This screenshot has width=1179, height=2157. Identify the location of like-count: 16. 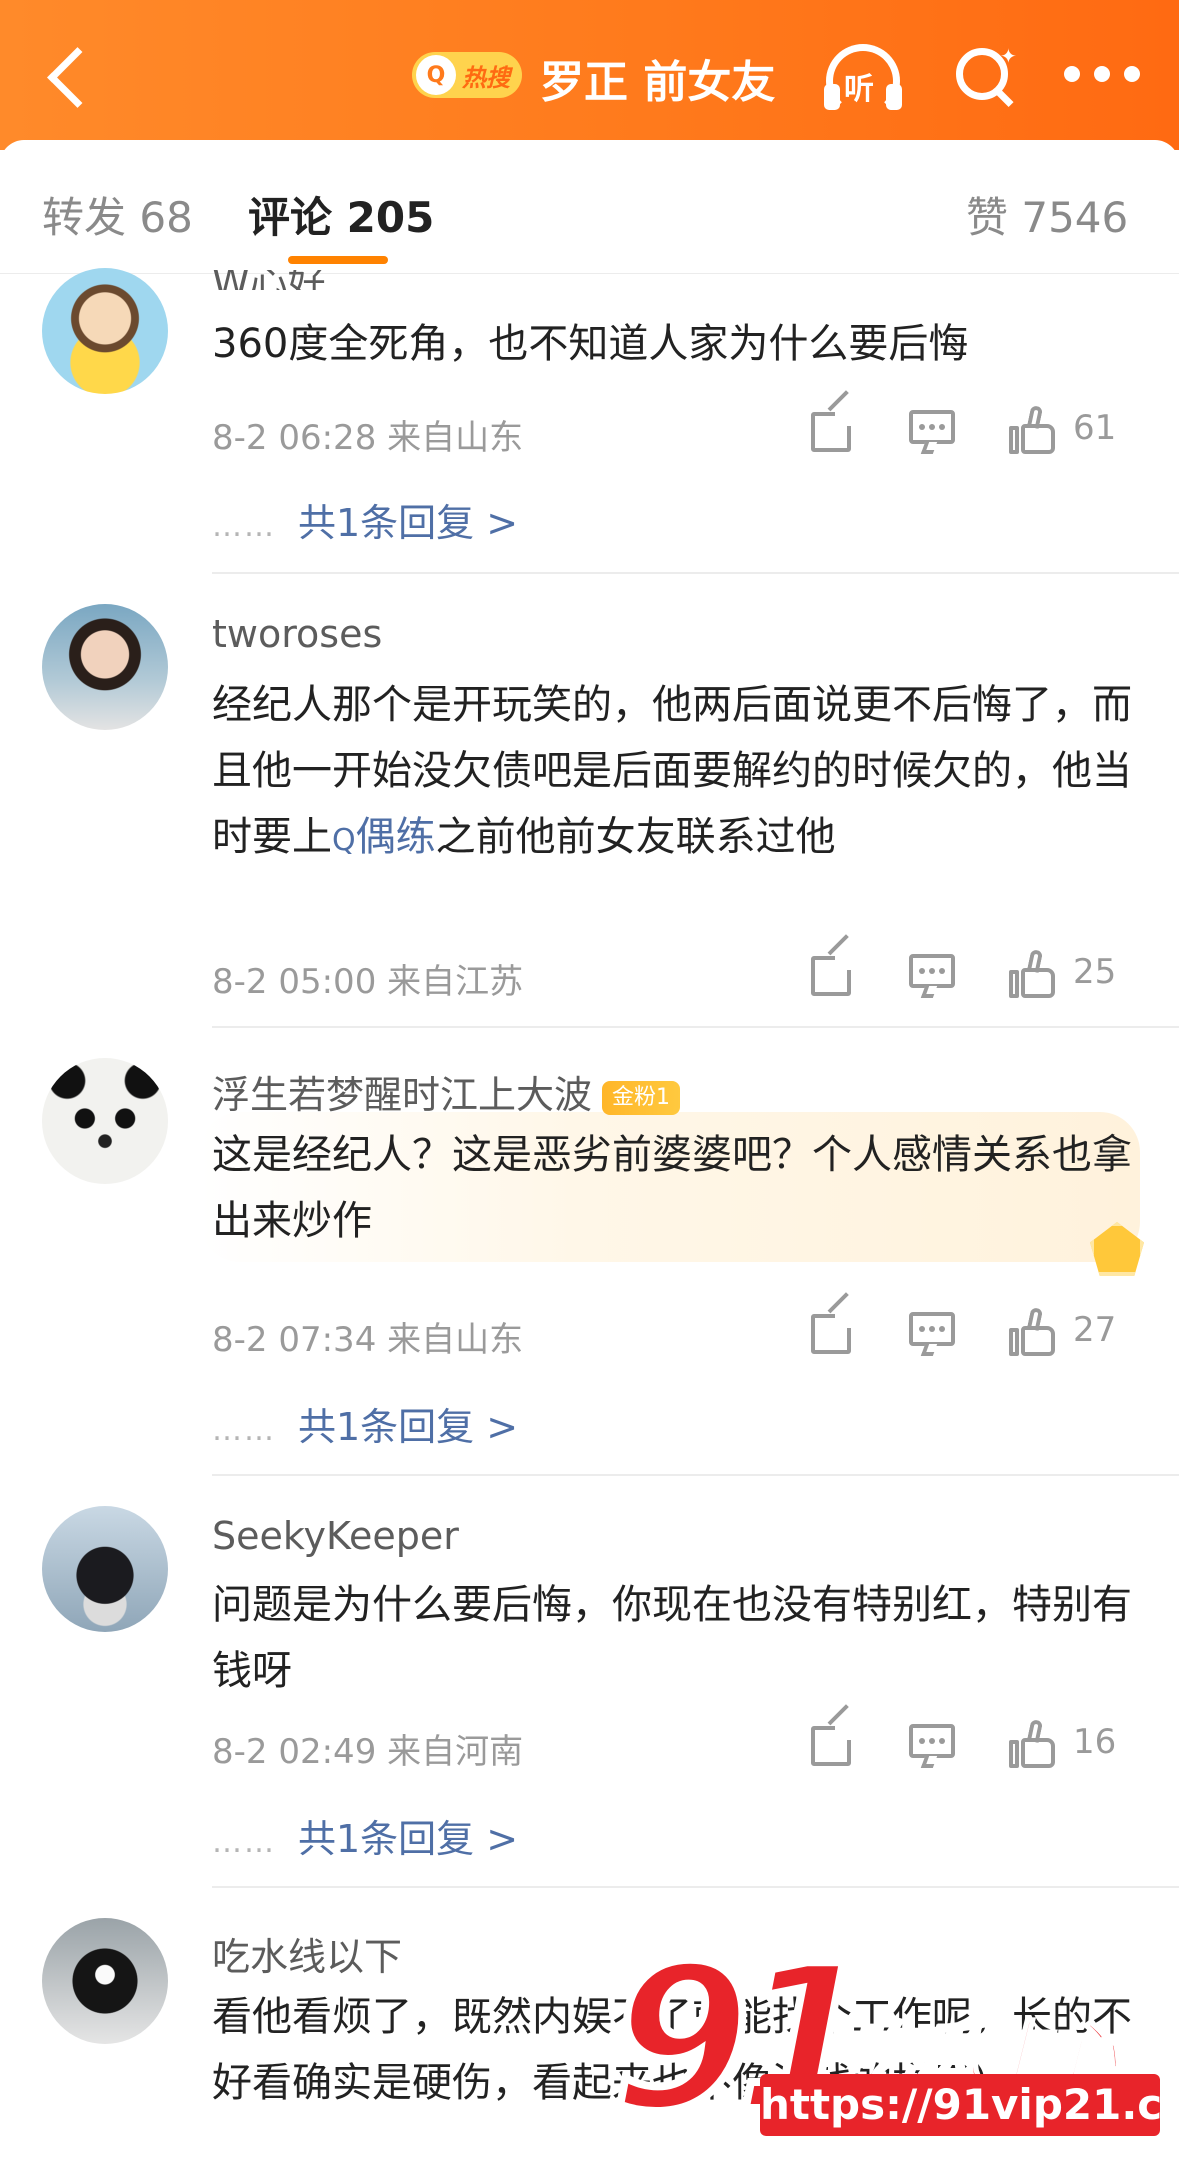
(1095, 1742).